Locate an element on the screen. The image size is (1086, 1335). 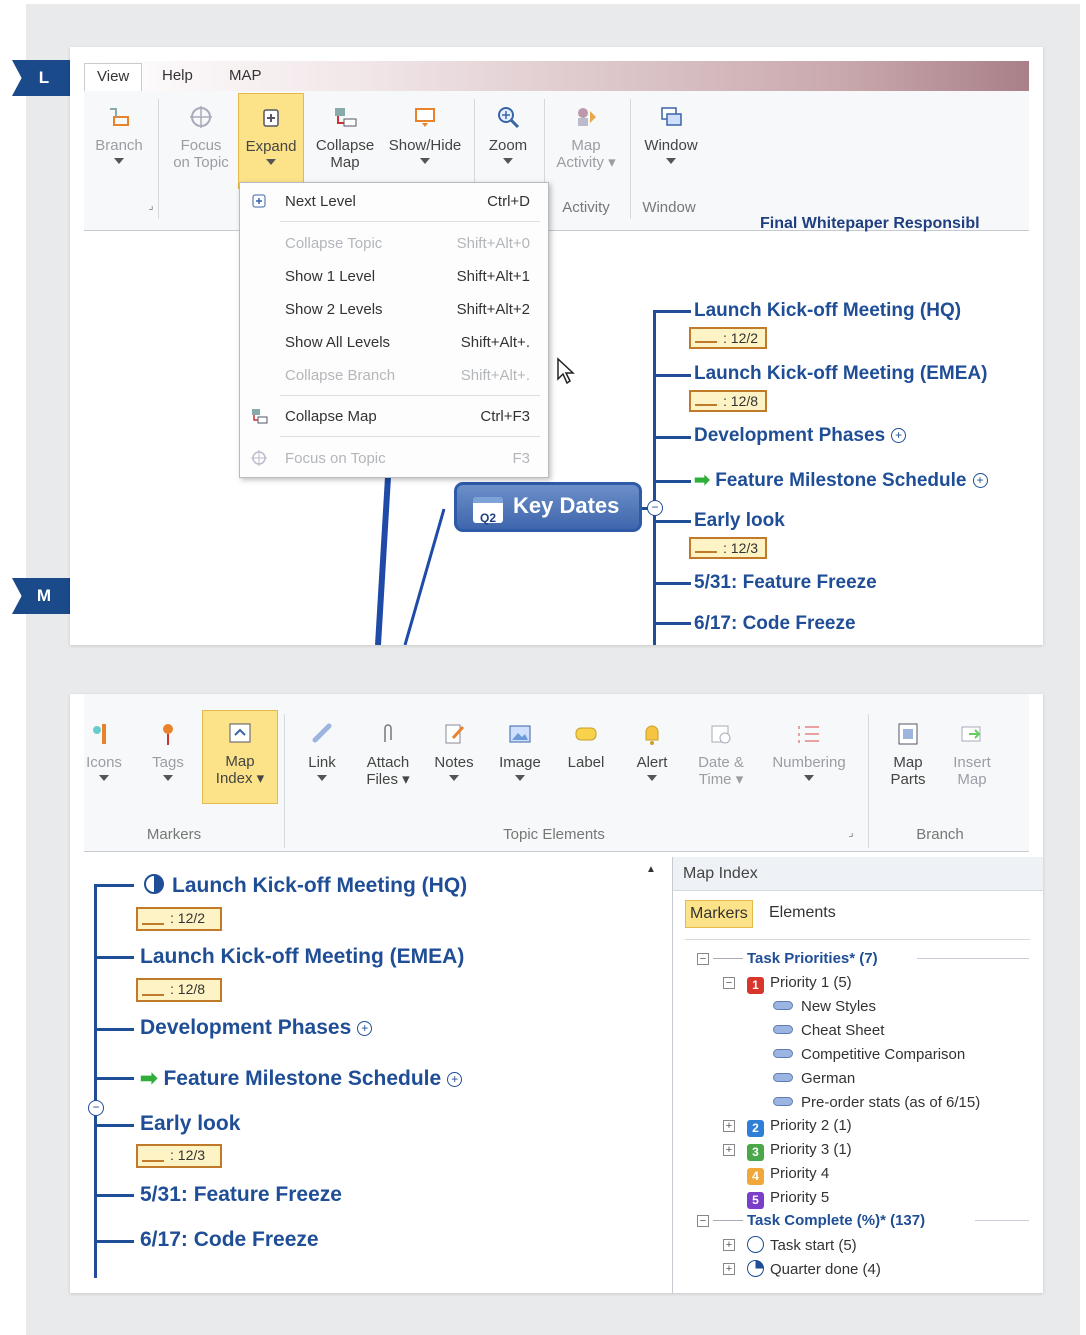
map-parts-button: Map Parts is located at coordinates (908, 755).